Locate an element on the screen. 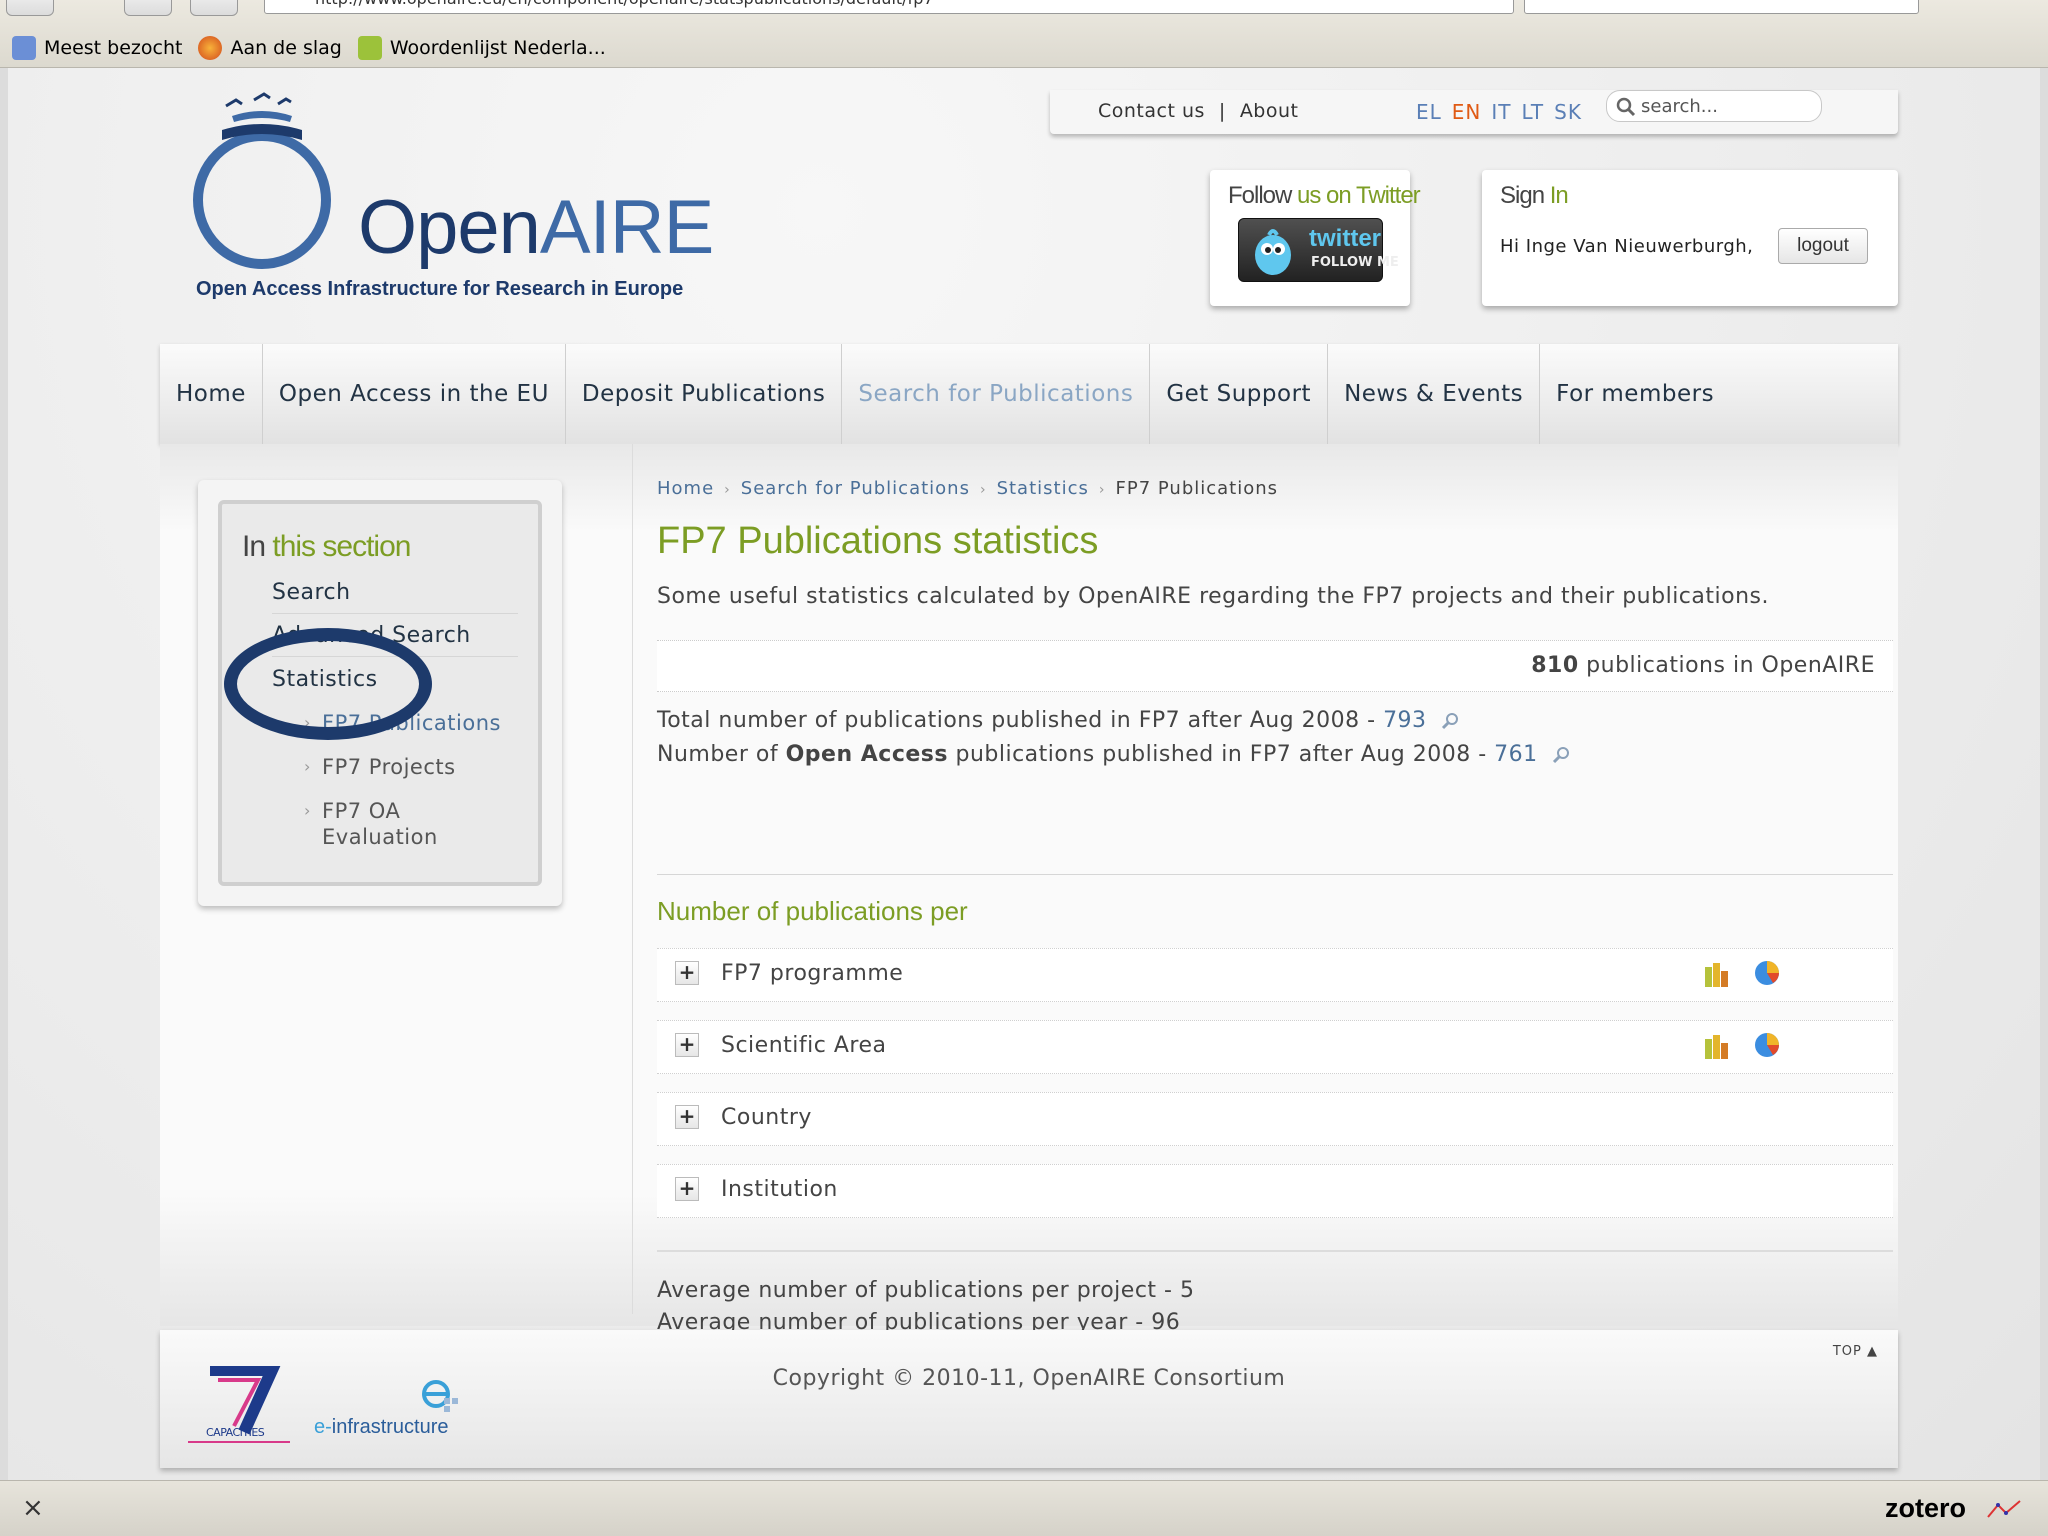  lang-it: IT is located at coordinates (1501, 112).